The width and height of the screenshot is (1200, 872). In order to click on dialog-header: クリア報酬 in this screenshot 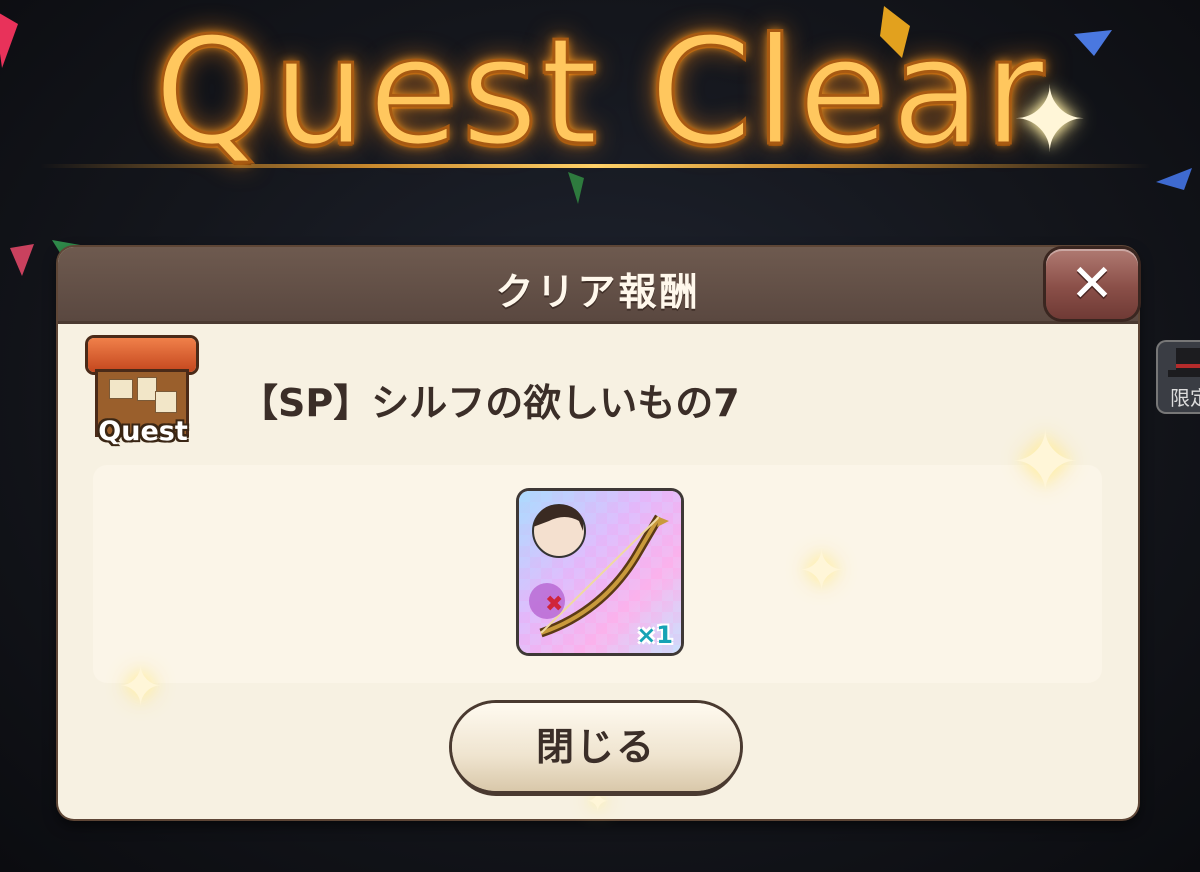, I will do `click(598, 285)`.